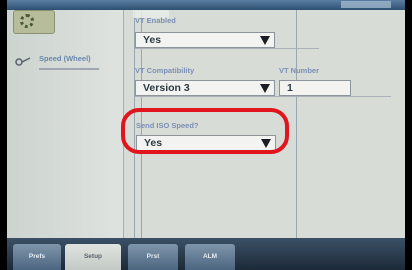 Image resolution: width=412 pixels, height=270 pixels. Describe the element at coordinates (152, 40) in the screenshot. I see `vt-enabled-value: Yes` at that location.